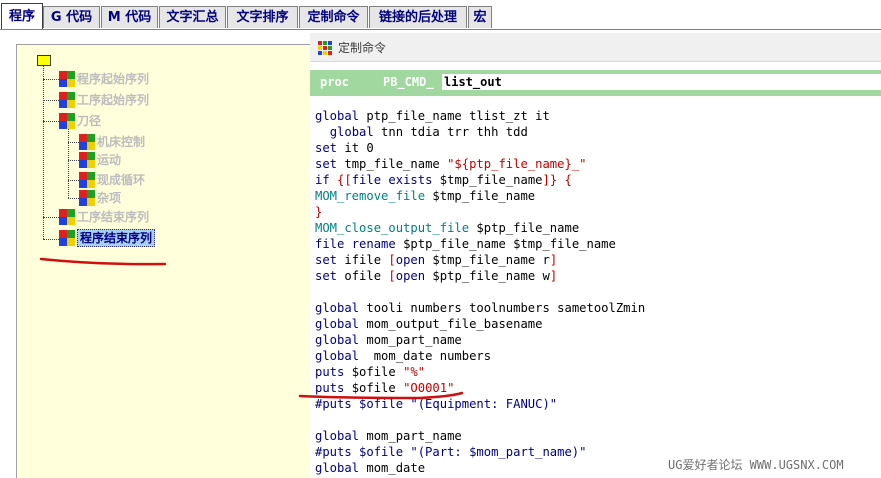 This screenshot has height=478, width=881. I want to click on code-line: global ptp_file_name tlist_zt it, so click(432, 116).